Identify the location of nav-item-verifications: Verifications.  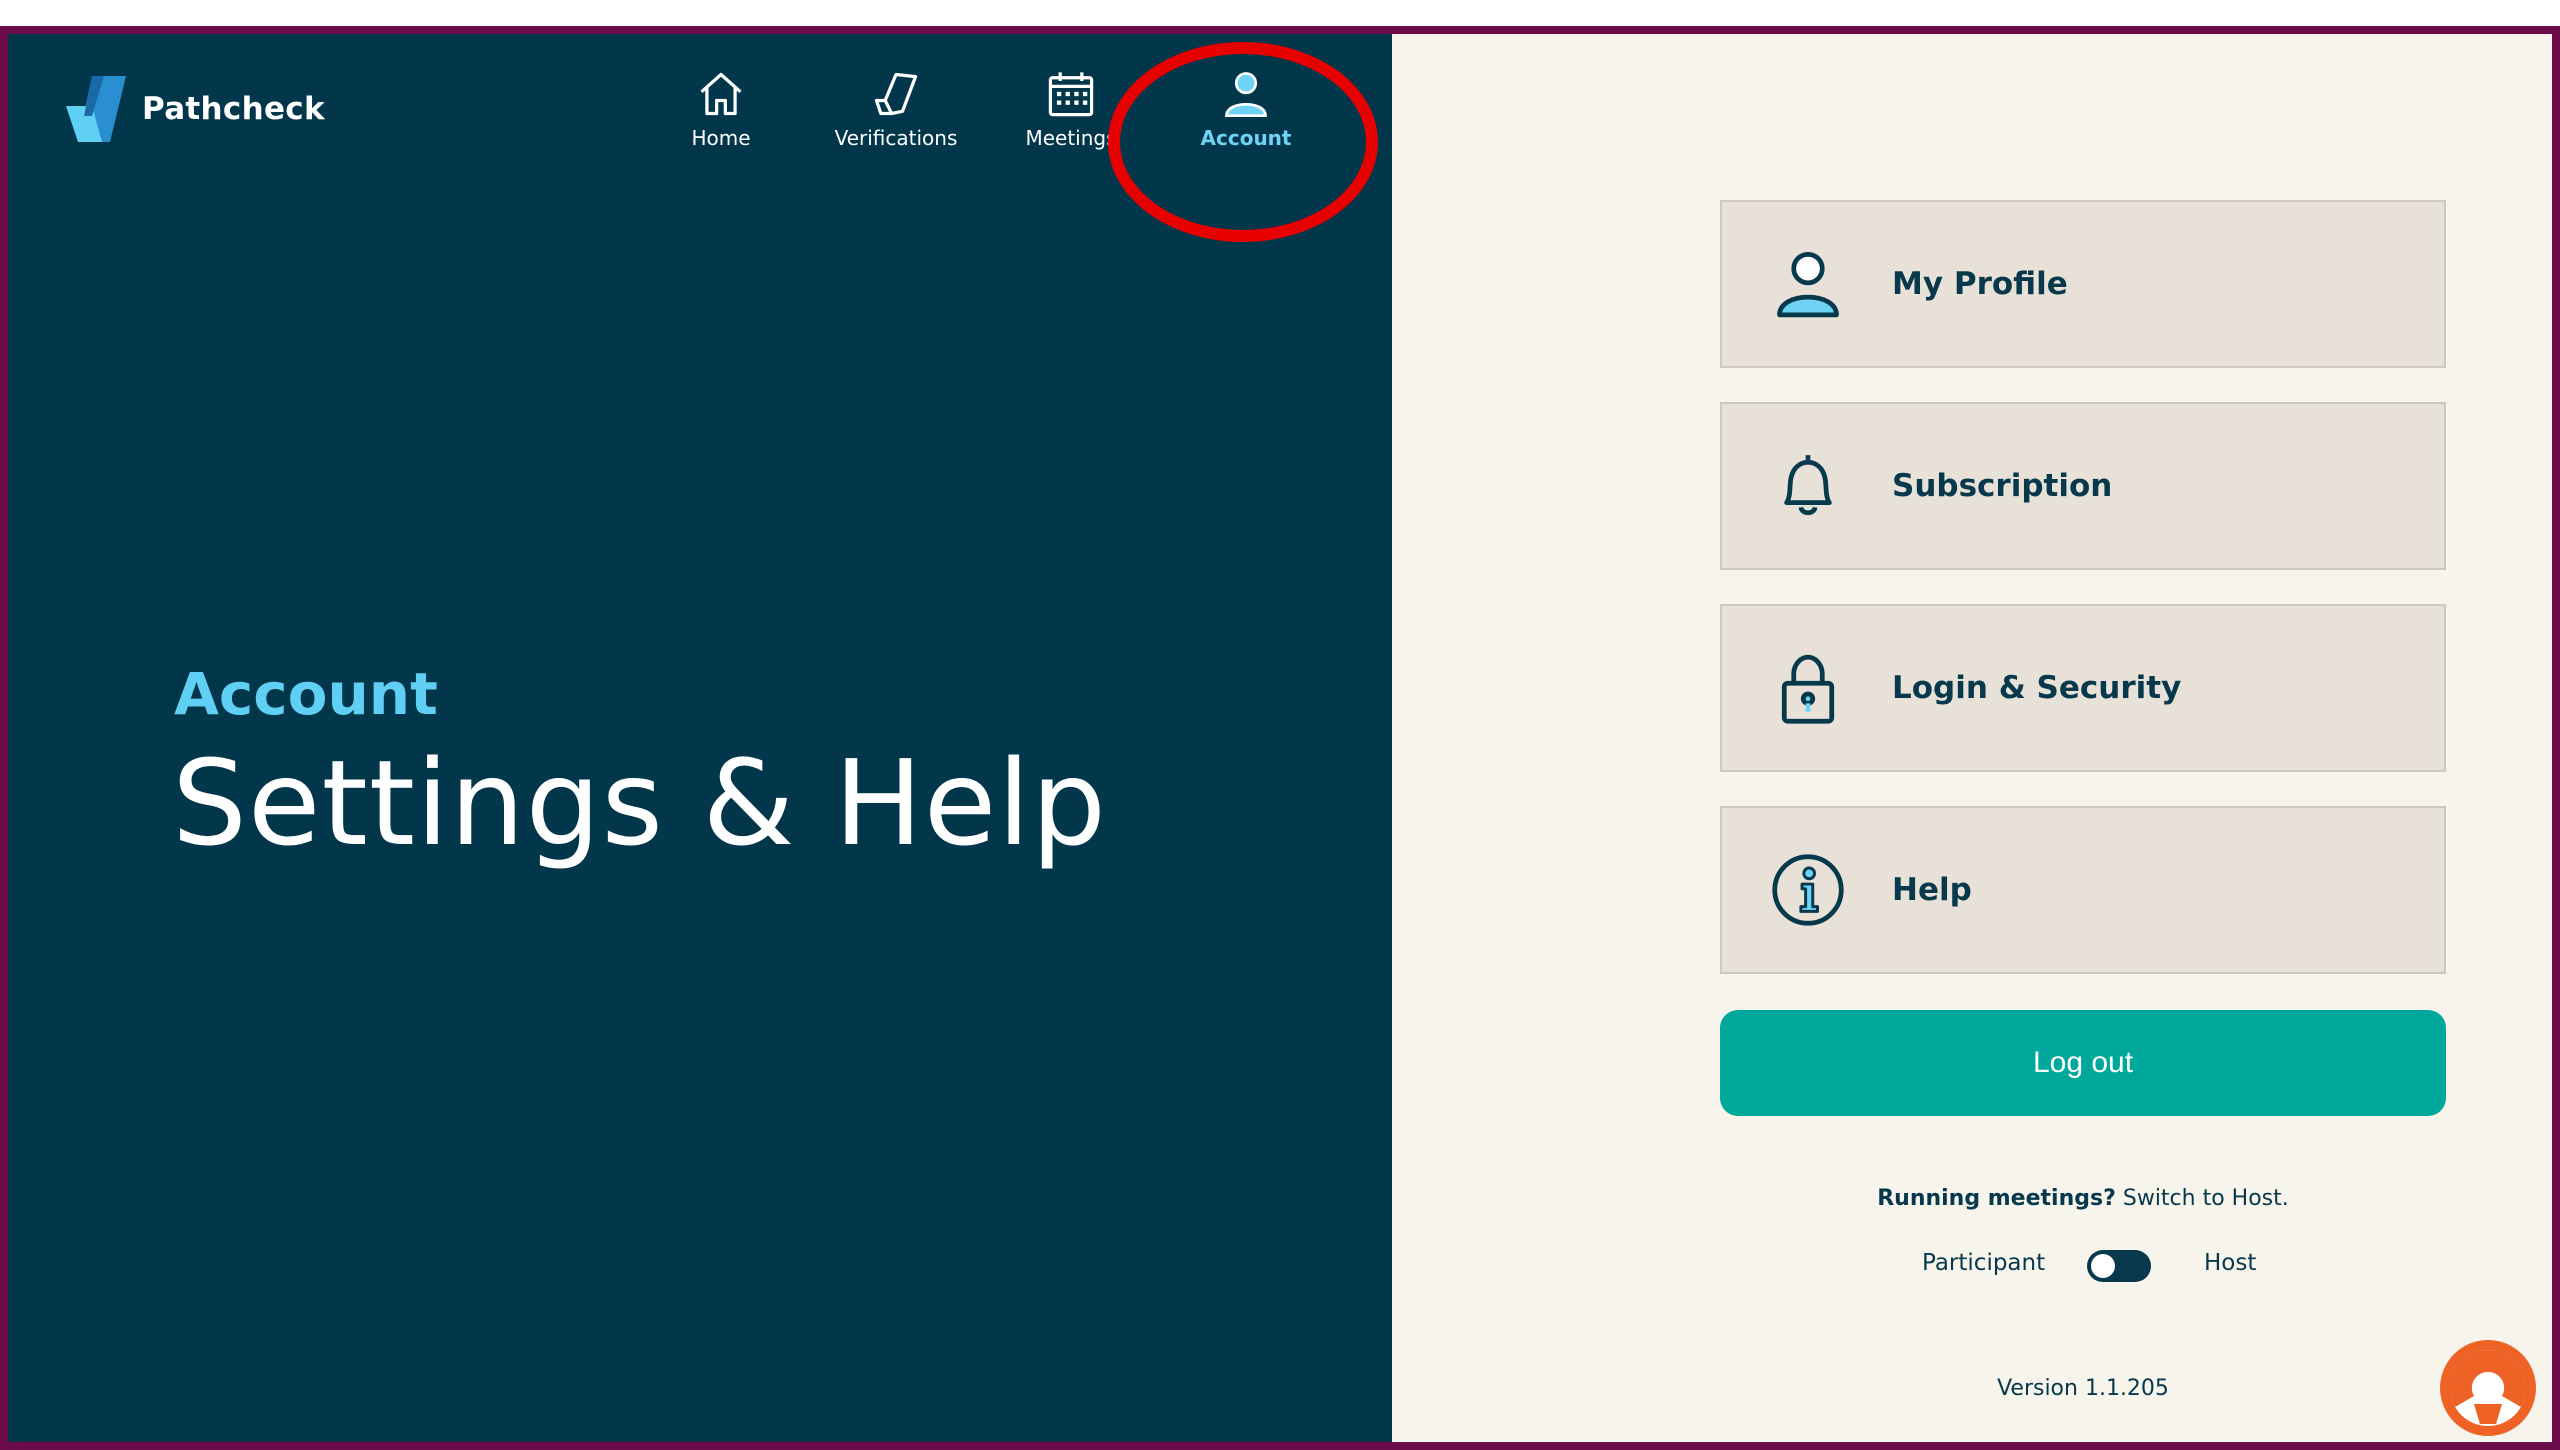
(896, 109).